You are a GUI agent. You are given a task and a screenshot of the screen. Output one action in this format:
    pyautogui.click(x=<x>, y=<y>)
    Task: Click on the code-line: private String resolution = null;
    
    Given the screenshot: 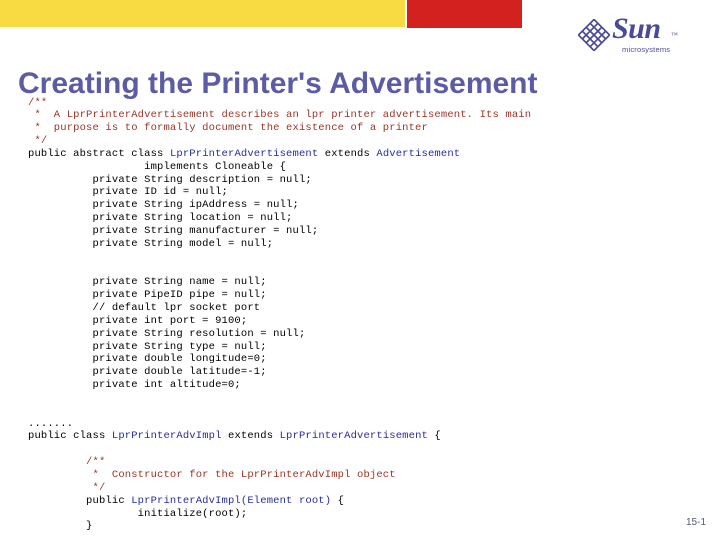 What is the action you would take?
    pyautogui.click(x=364, y=334)
    